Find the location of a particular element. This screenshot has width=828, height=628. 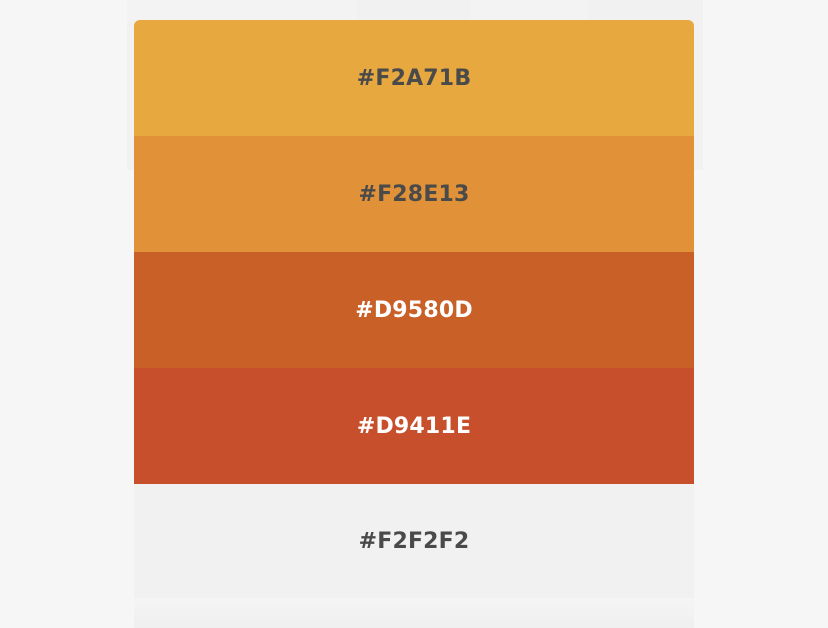

swatch-4: #D9411E is located at coordinates (414, 426).